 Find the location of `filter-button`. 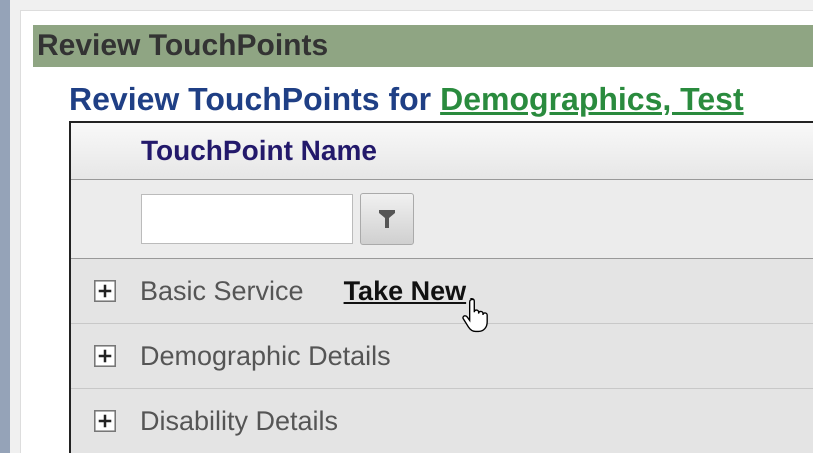

filter-button is located at coordinates (387, 219).